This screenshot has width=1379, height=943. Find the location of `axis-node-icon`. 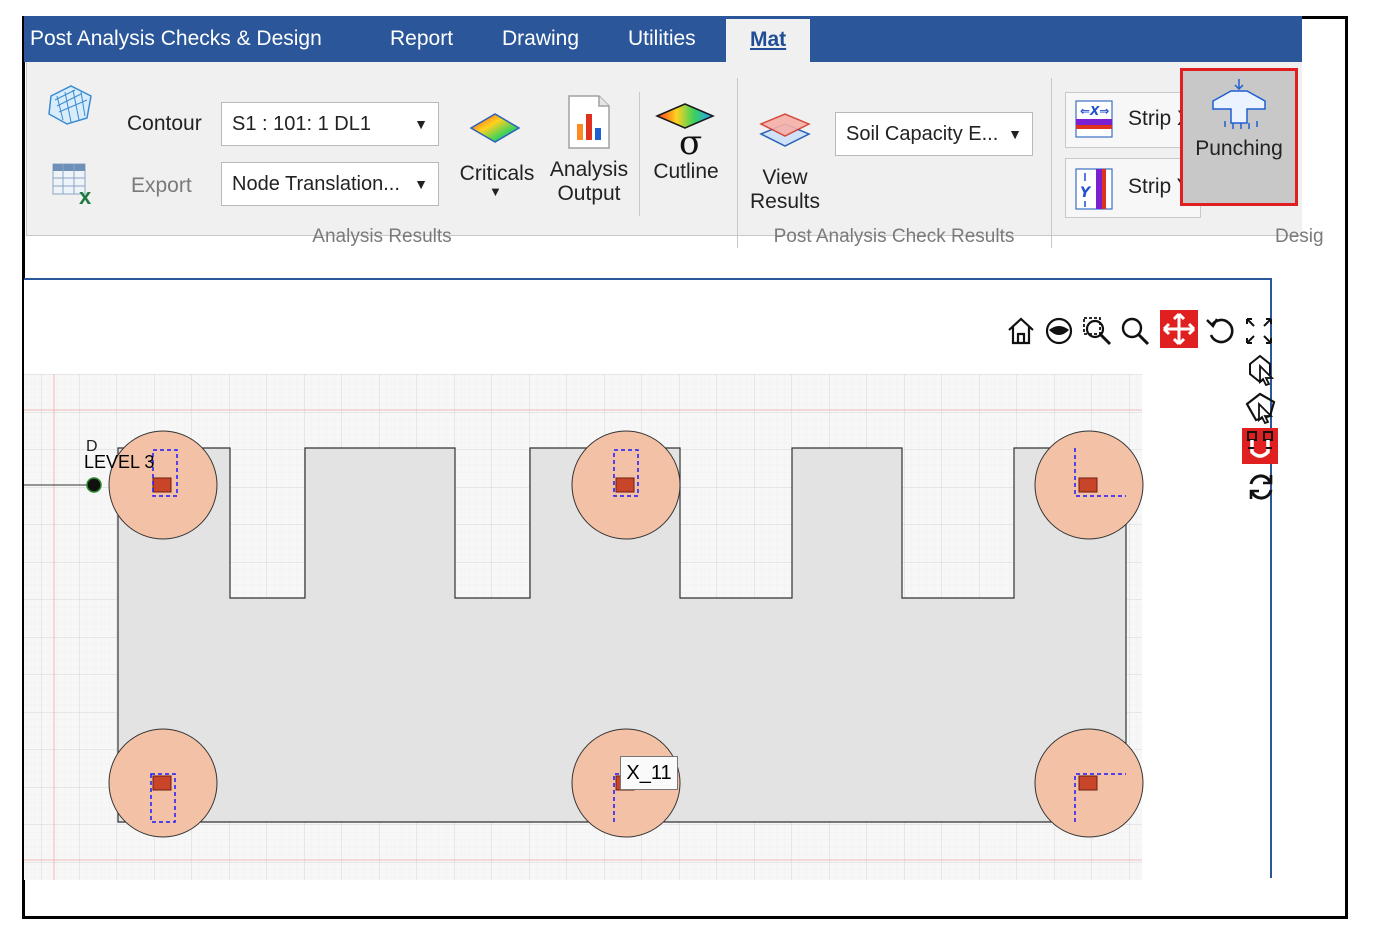

axis-node-icon is located at coordinates (94, 485).